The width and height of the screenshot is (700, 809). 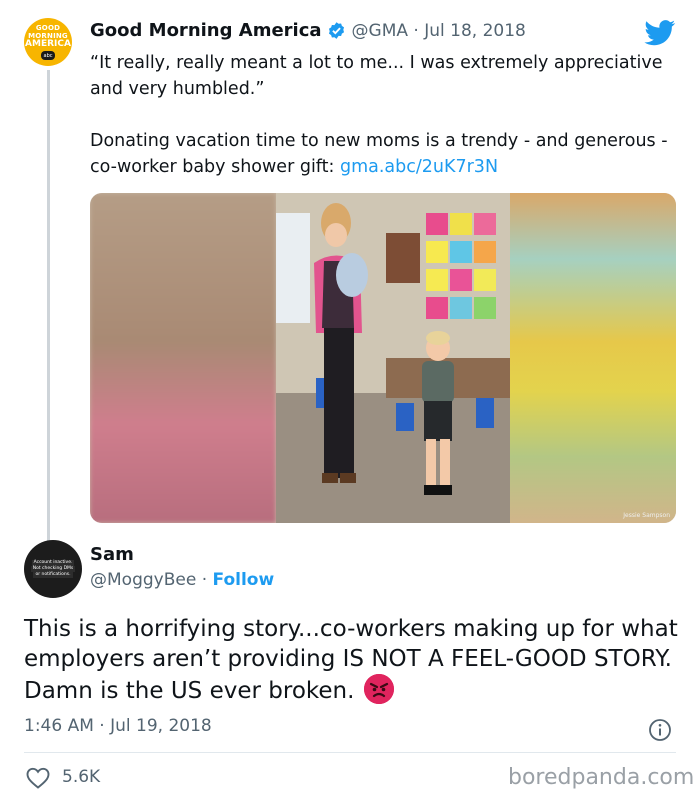 What do you see at coordinates (393, 358) in the screenshot?
I see `photo-center` at bounding box center [393, 358].